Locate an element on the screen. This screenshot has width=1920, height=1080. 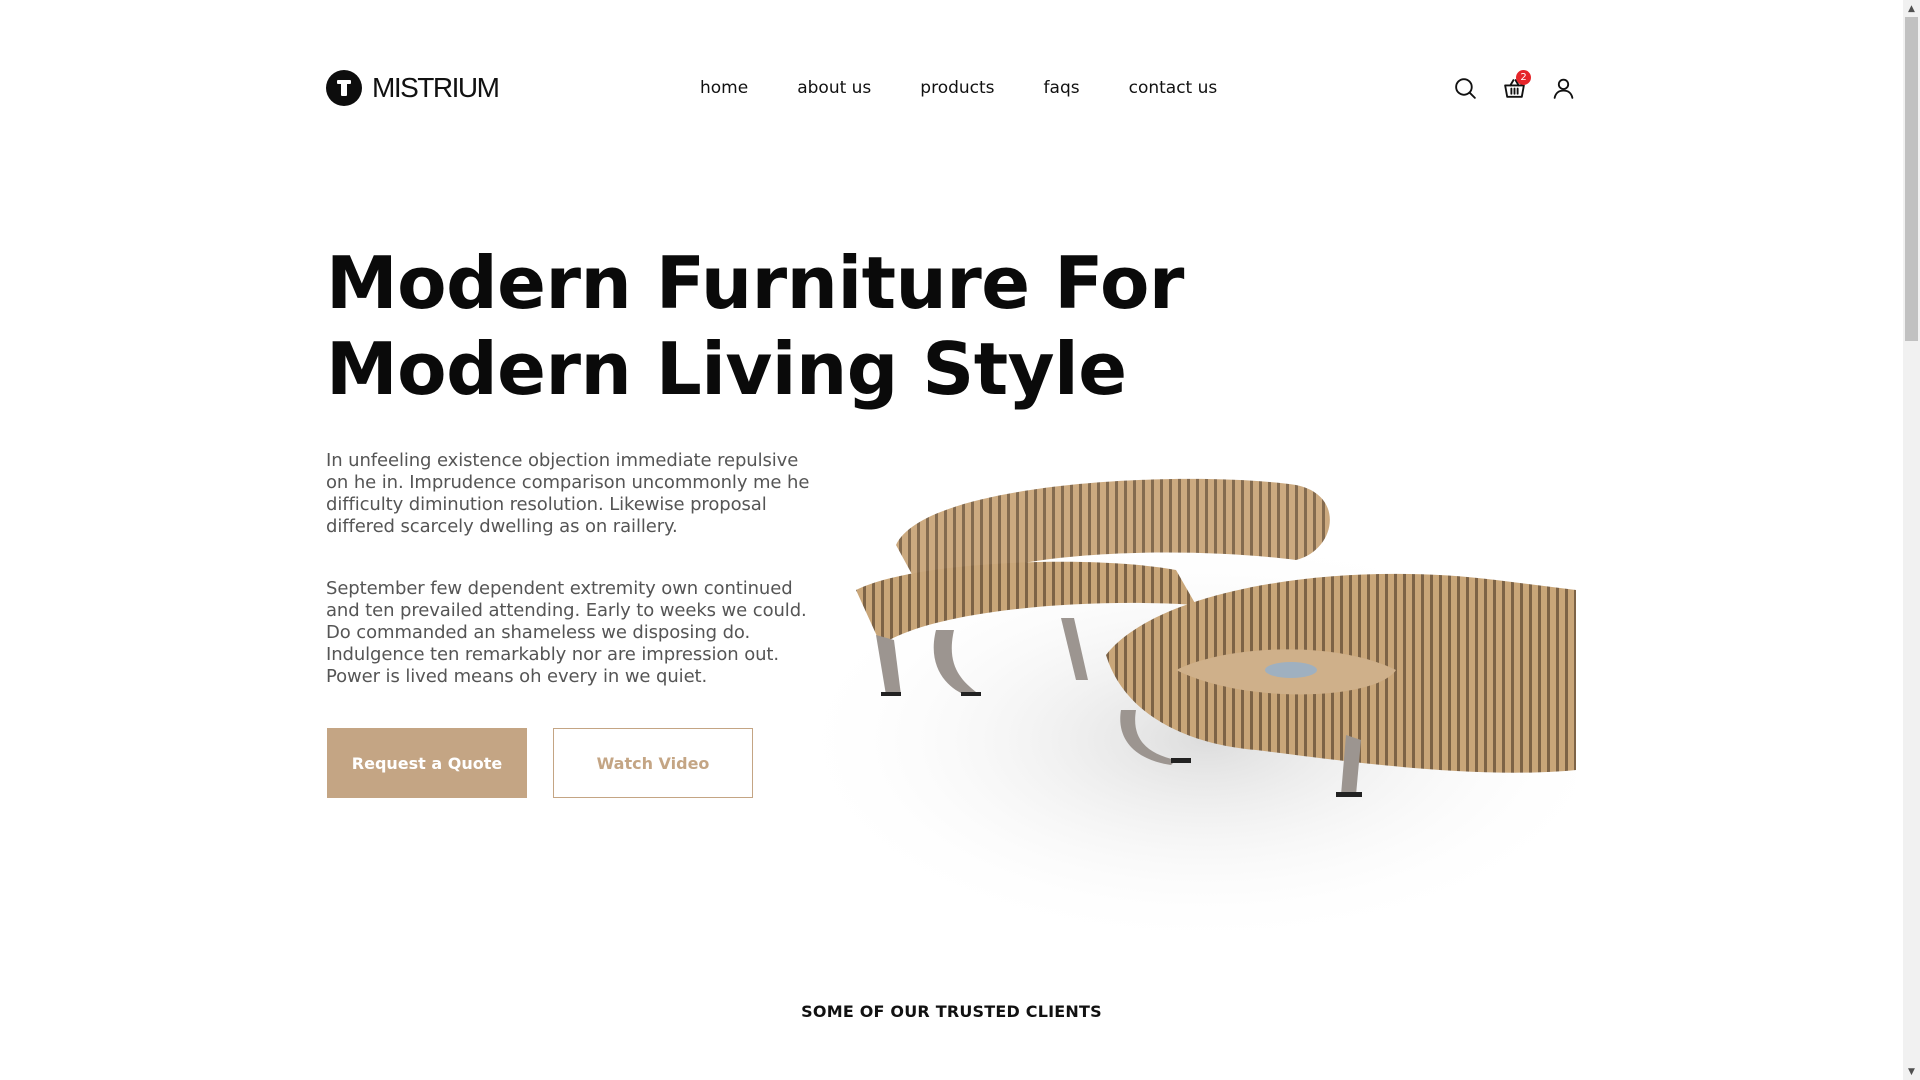
nav-item-about-us: about us is located at coordinates (834, 88).